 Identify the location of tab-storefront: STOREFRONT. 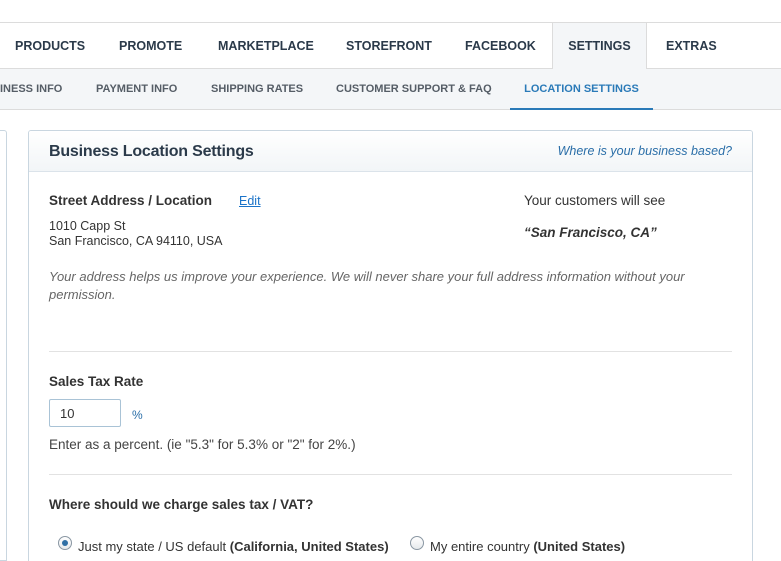
(389, 46).